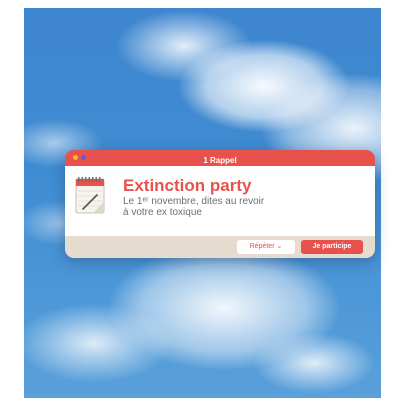 Image resolution: width=393 pixels, height=398 pixels. Describe the element at coordinates (194, 201) in the screenshot. I see `event-description-line-1: Le 1ᵉʳ novembre, dites au revoir` at that location.